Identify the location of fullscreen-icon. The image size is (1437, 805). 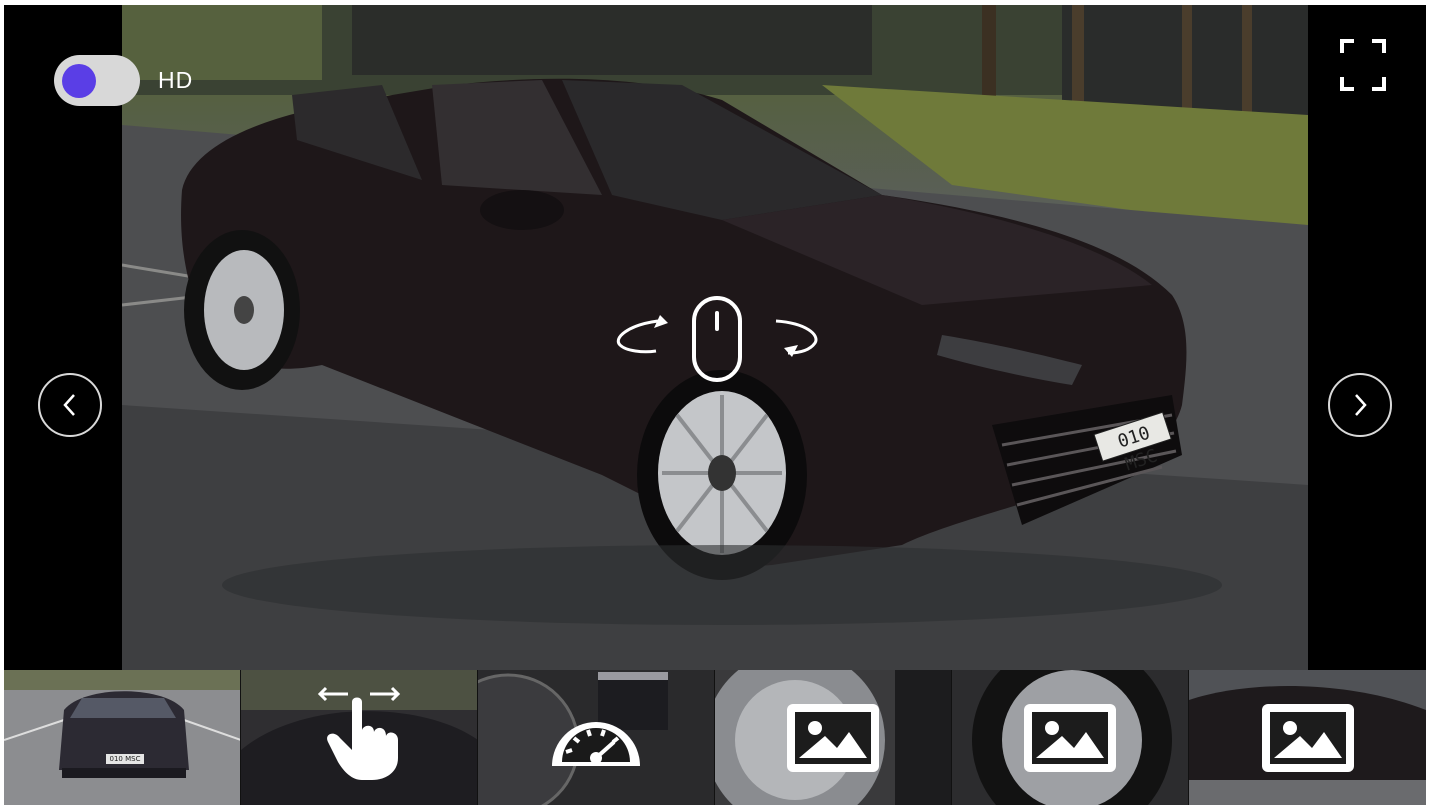
(1363, 65).